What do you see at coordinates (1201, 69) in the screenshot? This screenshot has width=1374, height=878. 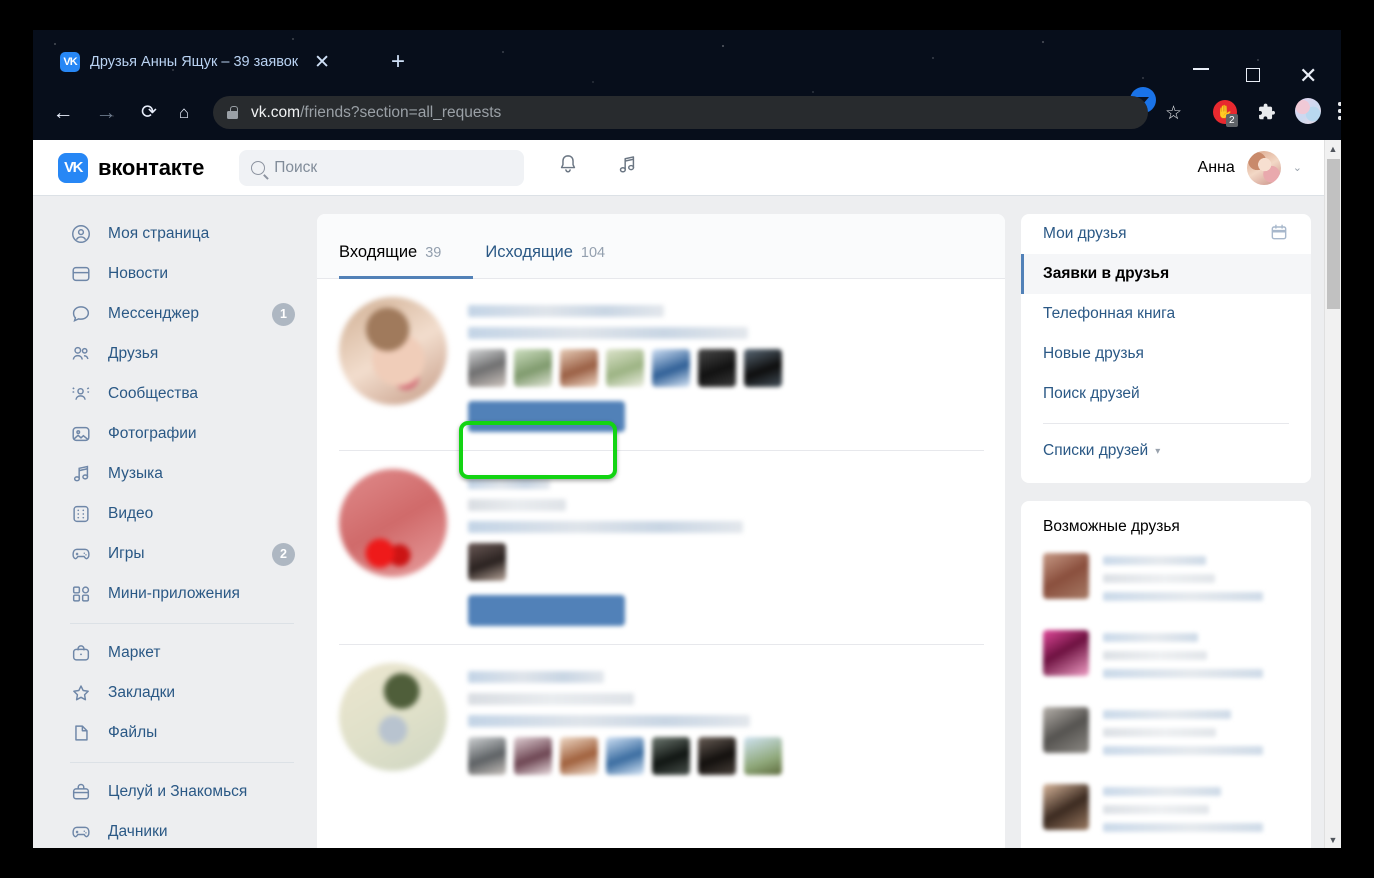 I see `window-minimize-button` at bounding box center [1201, 69].